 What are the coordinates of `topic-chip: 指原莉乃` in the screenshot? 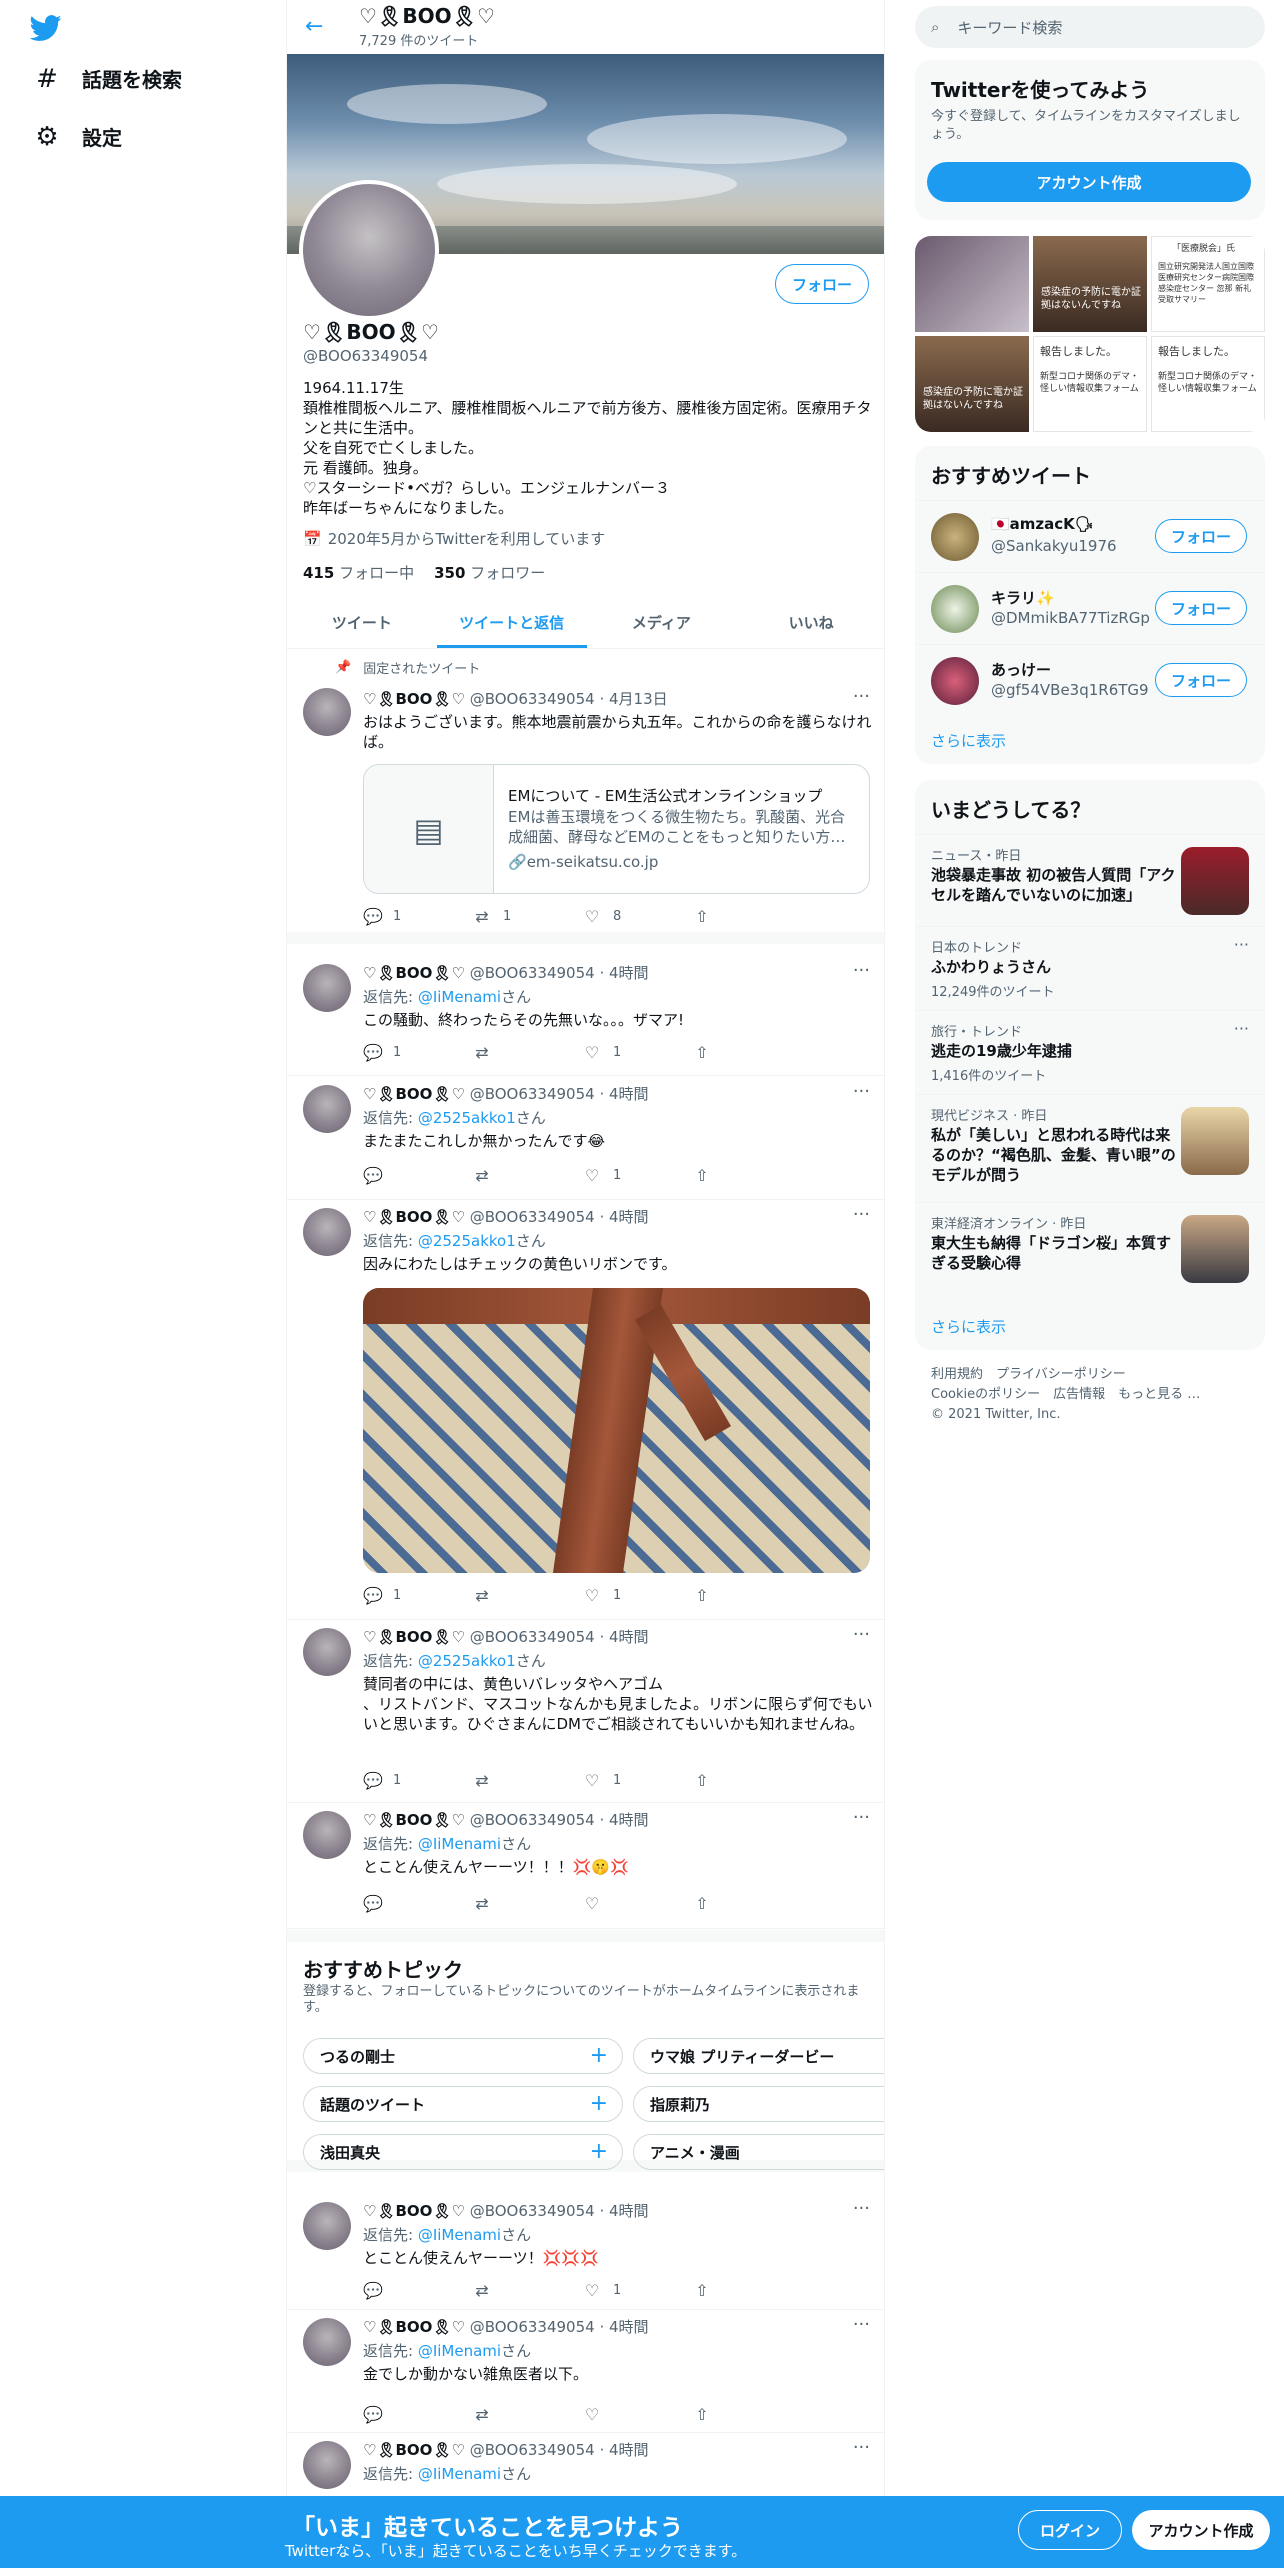 It's located at (758, 2104).